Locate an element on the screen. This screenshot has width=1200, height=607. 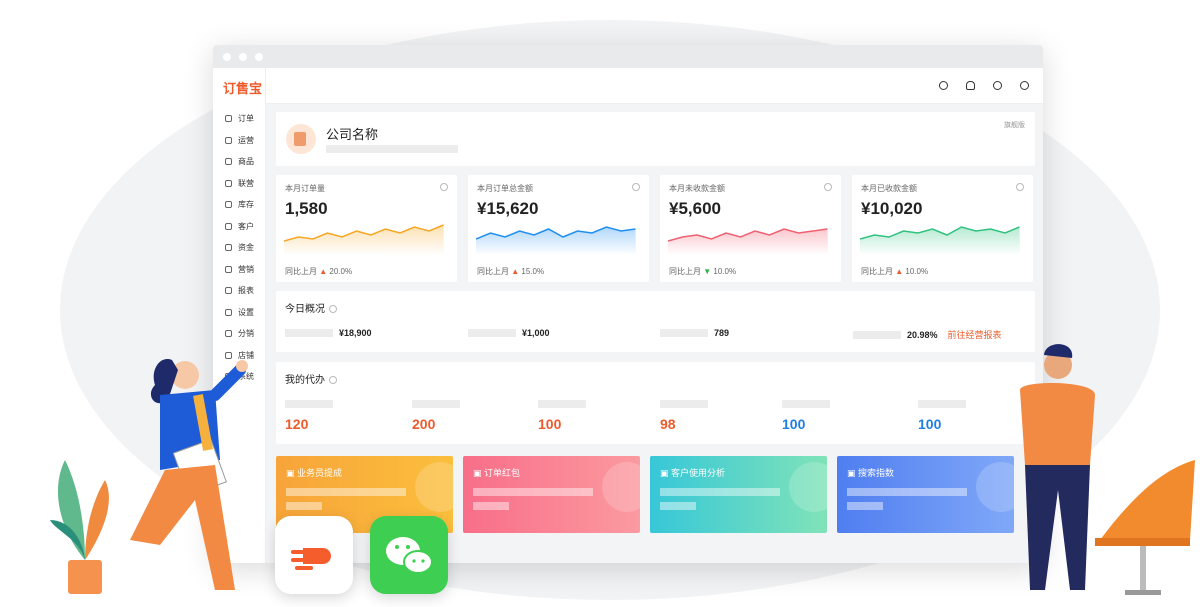
sidebar-item-label: 资金 is located at coordinates (246, 248).